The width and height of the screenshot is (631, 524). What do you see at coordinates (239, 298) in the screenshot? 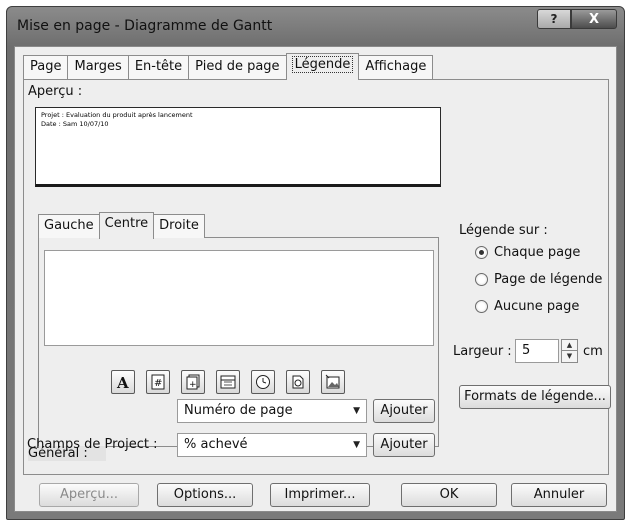
I see `legend-text-area` at bounding box center [239, 298].